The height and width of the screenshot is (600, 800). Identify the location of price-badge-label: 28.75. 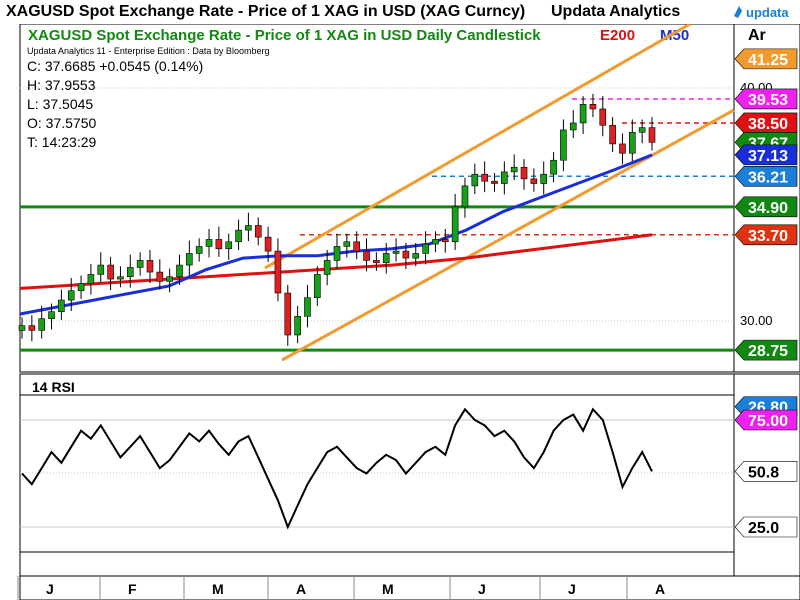
(768, 351).